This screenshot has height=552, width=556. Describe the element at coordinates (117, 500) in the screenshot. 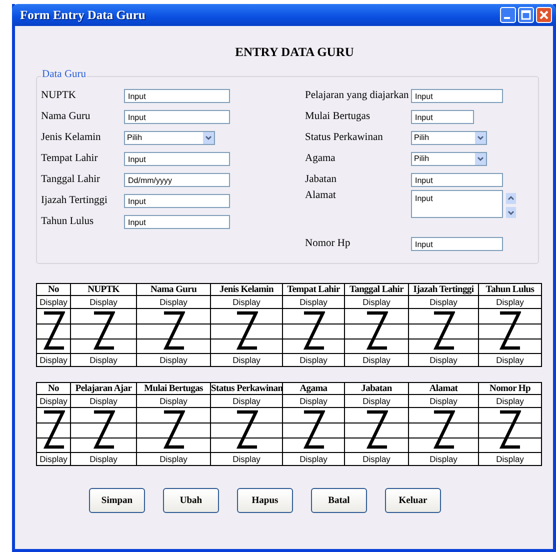

I see `action-button: Simpan` at that location.